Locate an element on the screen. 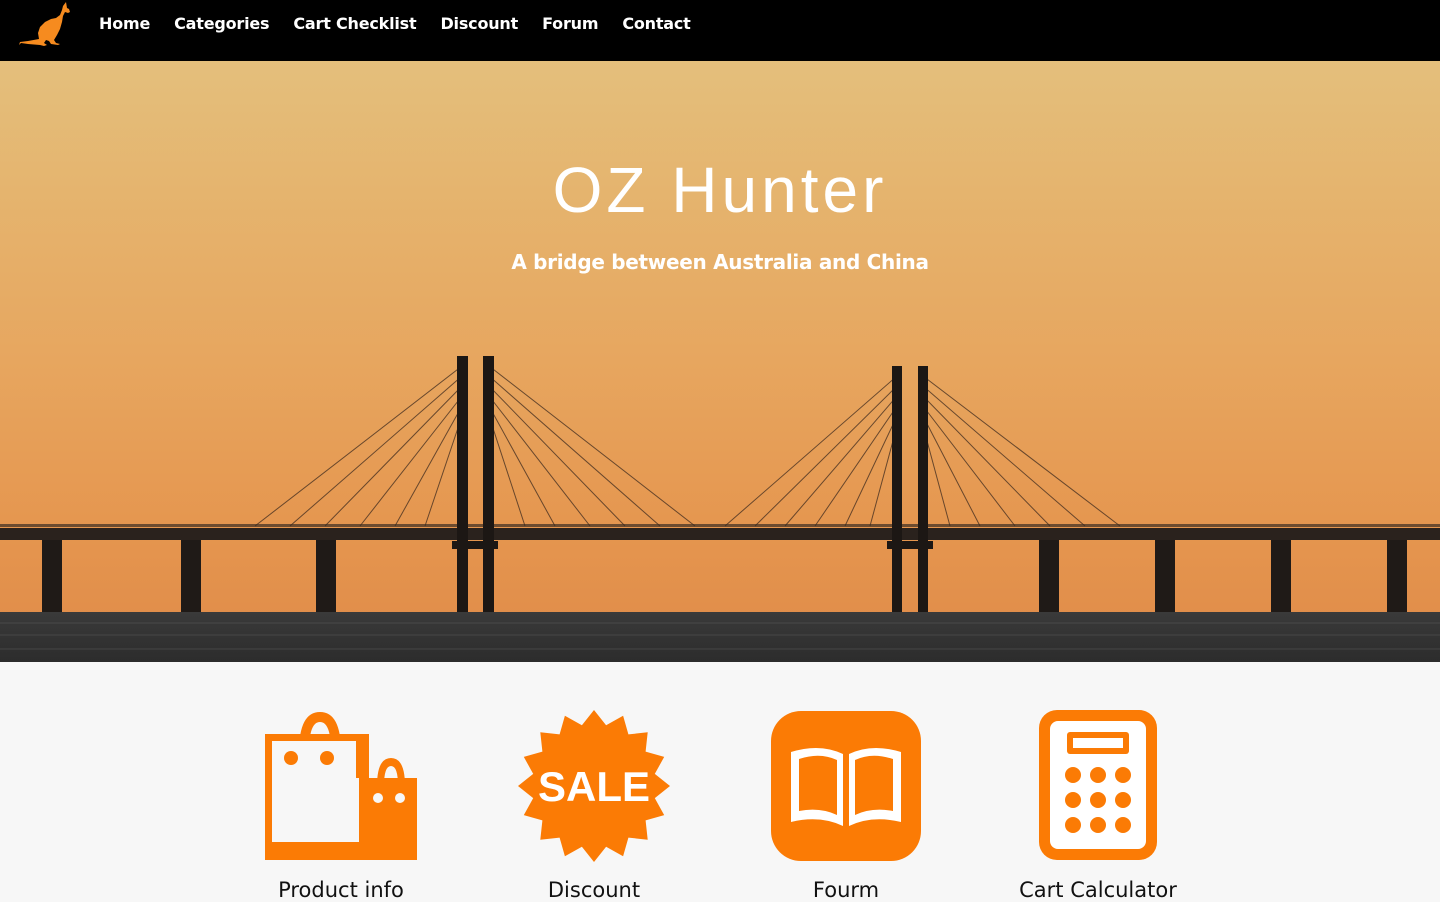 The height and width of the screenshot is (902, 1440). feature-product-info: Product info is located at coordinates (341, 806).